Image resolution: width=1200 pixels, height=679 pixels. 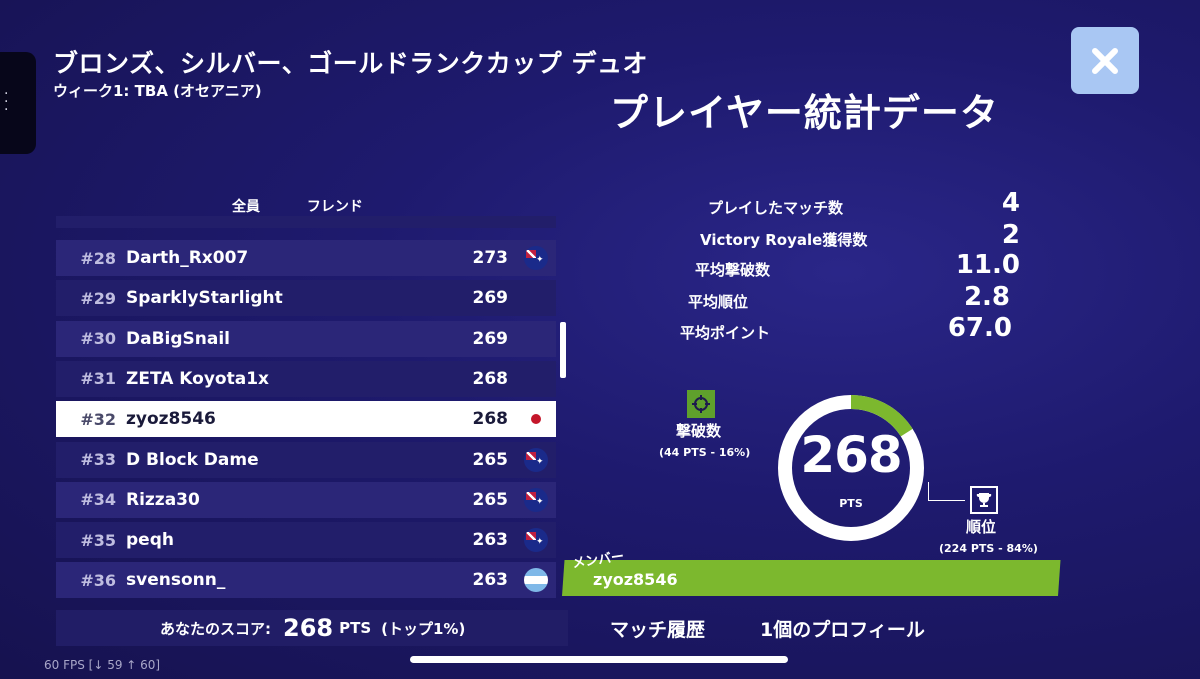 I want to click on row-player-name: ZETA Koyota1x, so click(x=197, y=378).